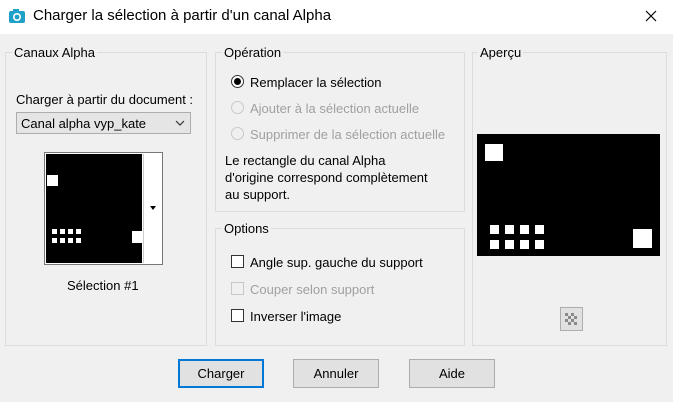 This screenshot has height=402, width=673. I want to click on checkbox-crop-to-canvas, so click(237, 288).